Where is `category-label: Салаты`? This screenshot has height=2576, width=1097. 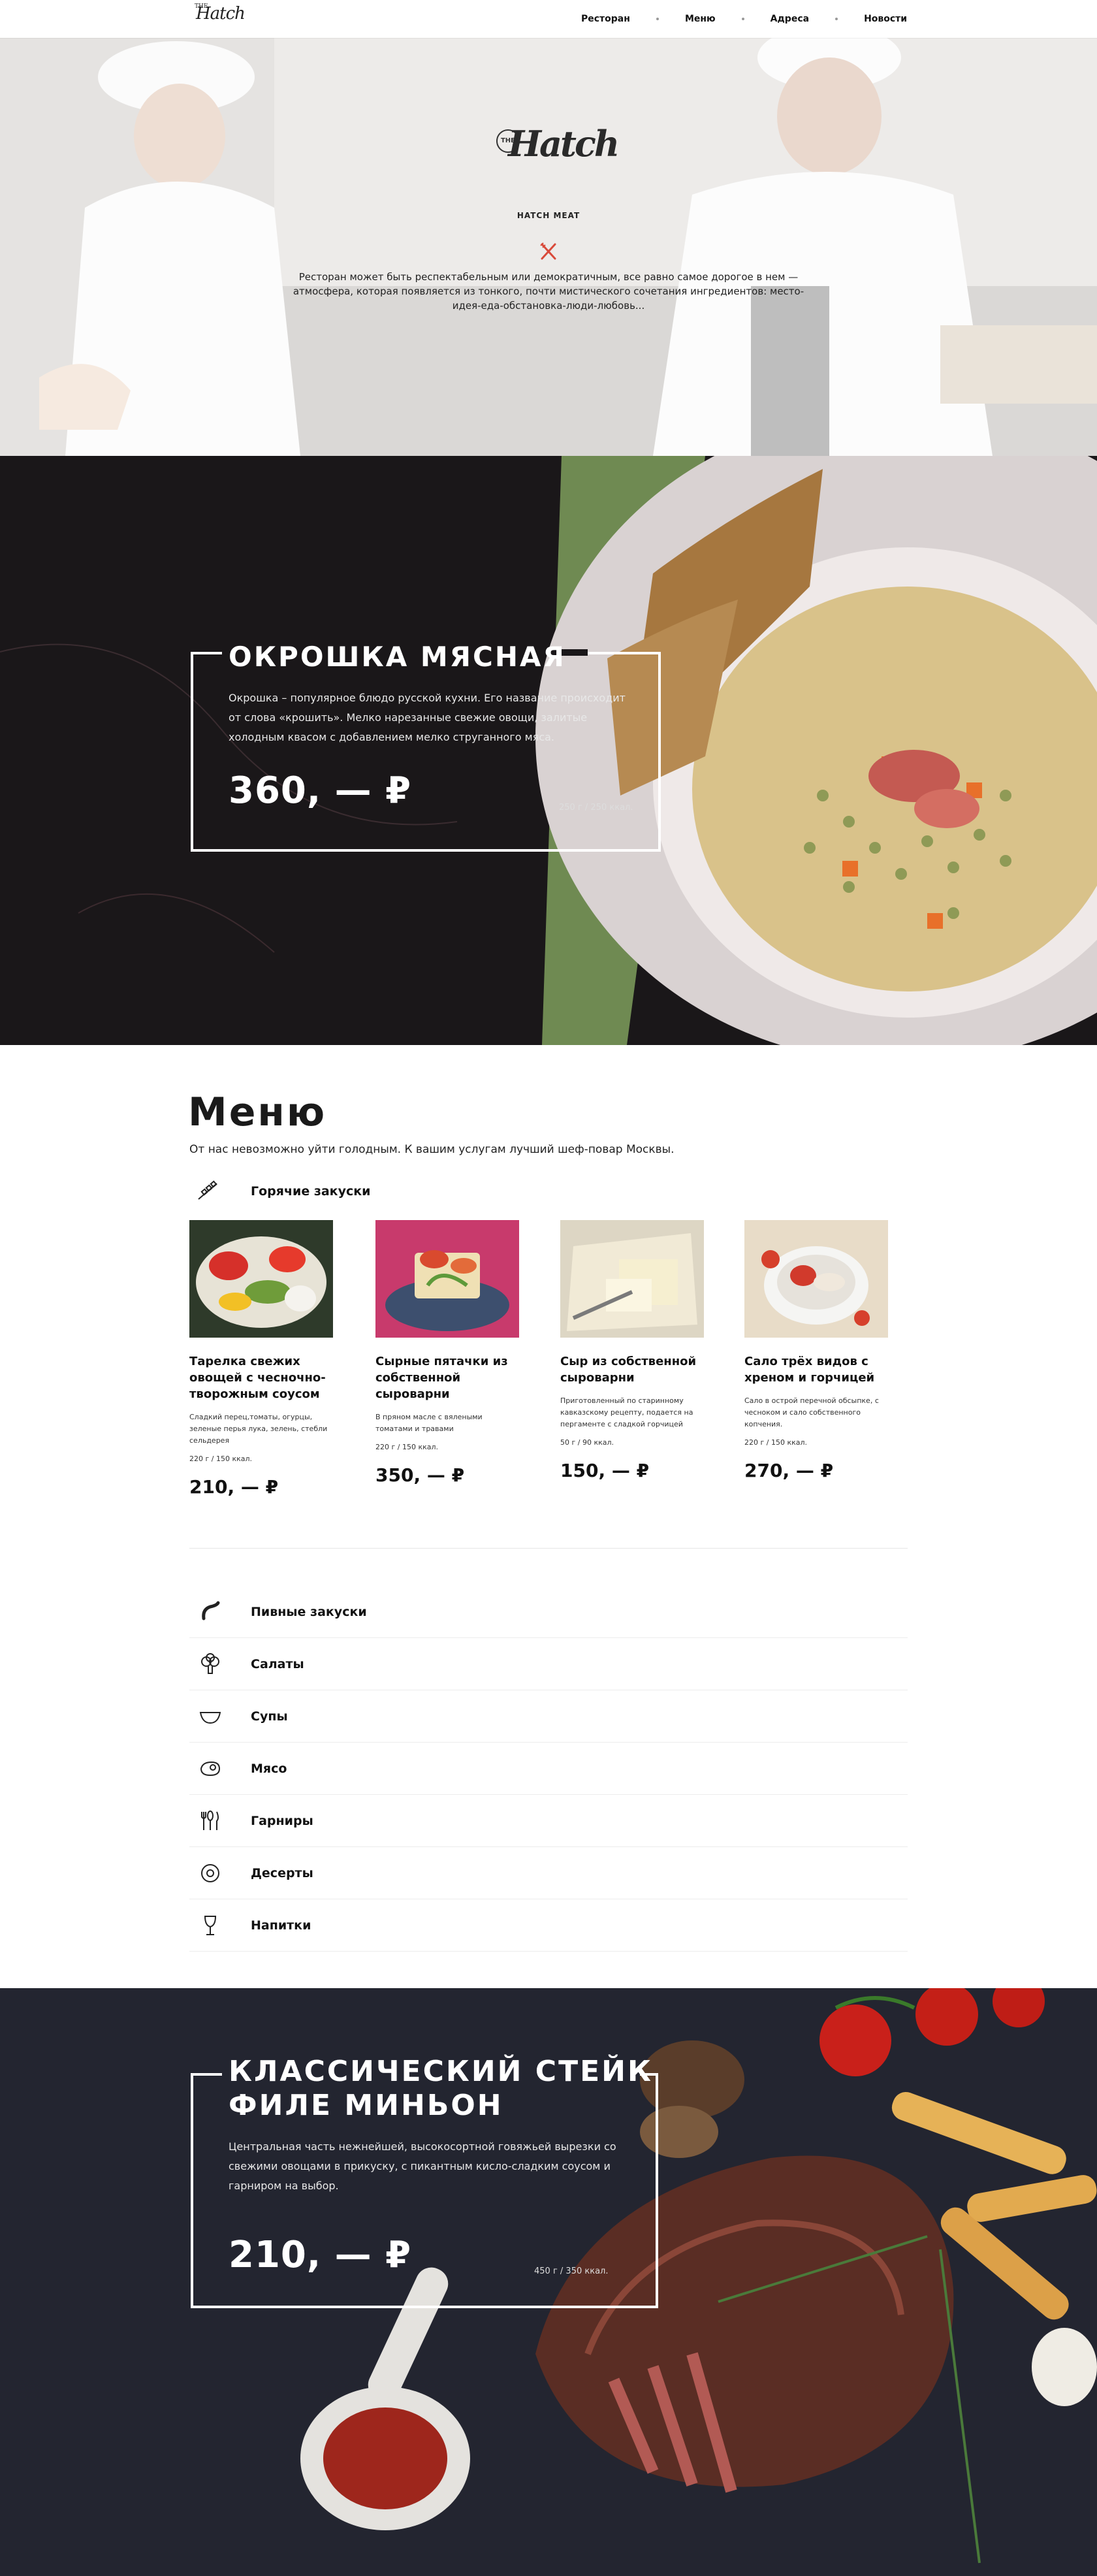
category-label: Салаты is located at coordinates (277, 1663).